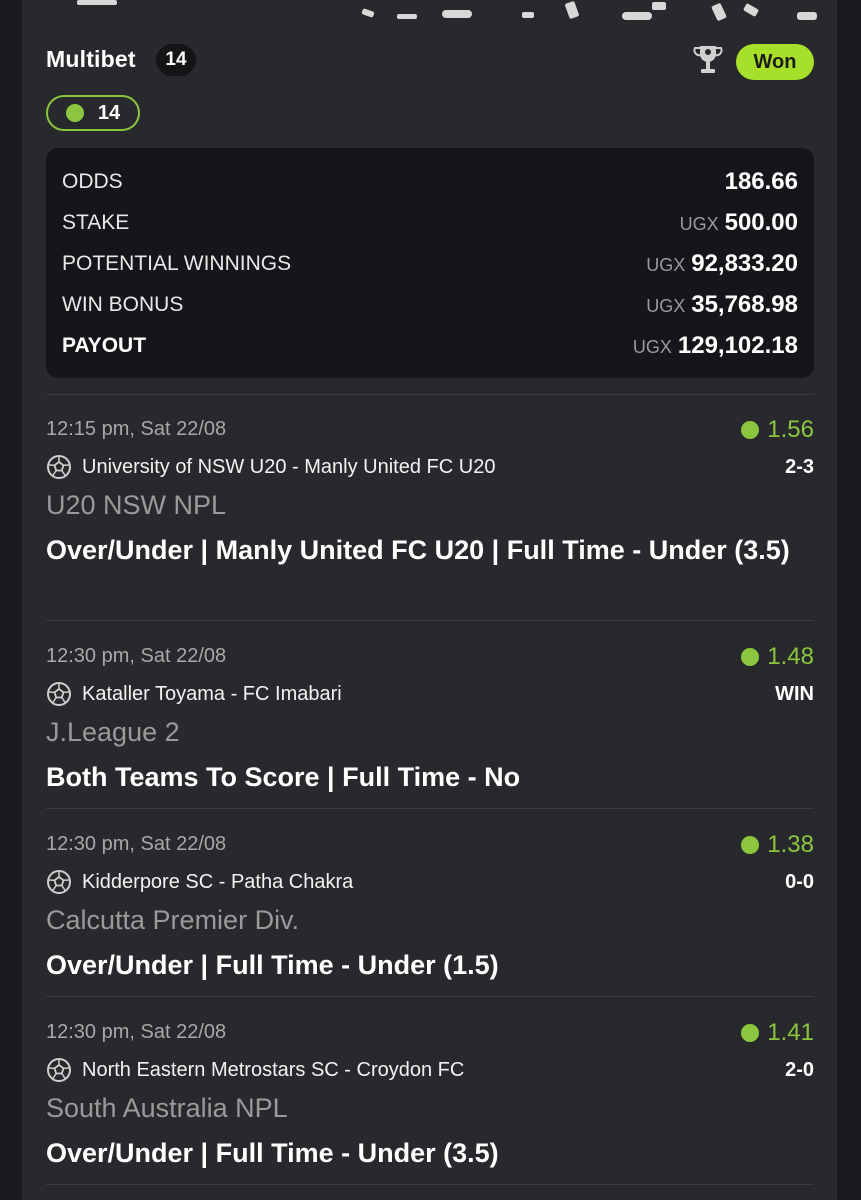 Image resolution: width=861 pixels, height=1200 pixels. Describe the element at coordinates (430, 62) in the screenshot. I see `bet-header: Multibet 14 Won` at that location.